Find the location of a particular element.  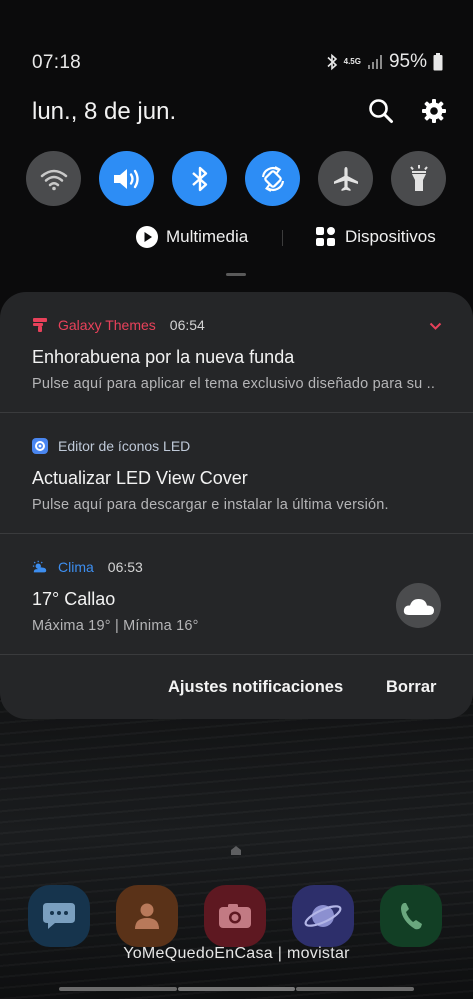

date-label: lun., 8 de jun. is located at coordinates (104, 111).